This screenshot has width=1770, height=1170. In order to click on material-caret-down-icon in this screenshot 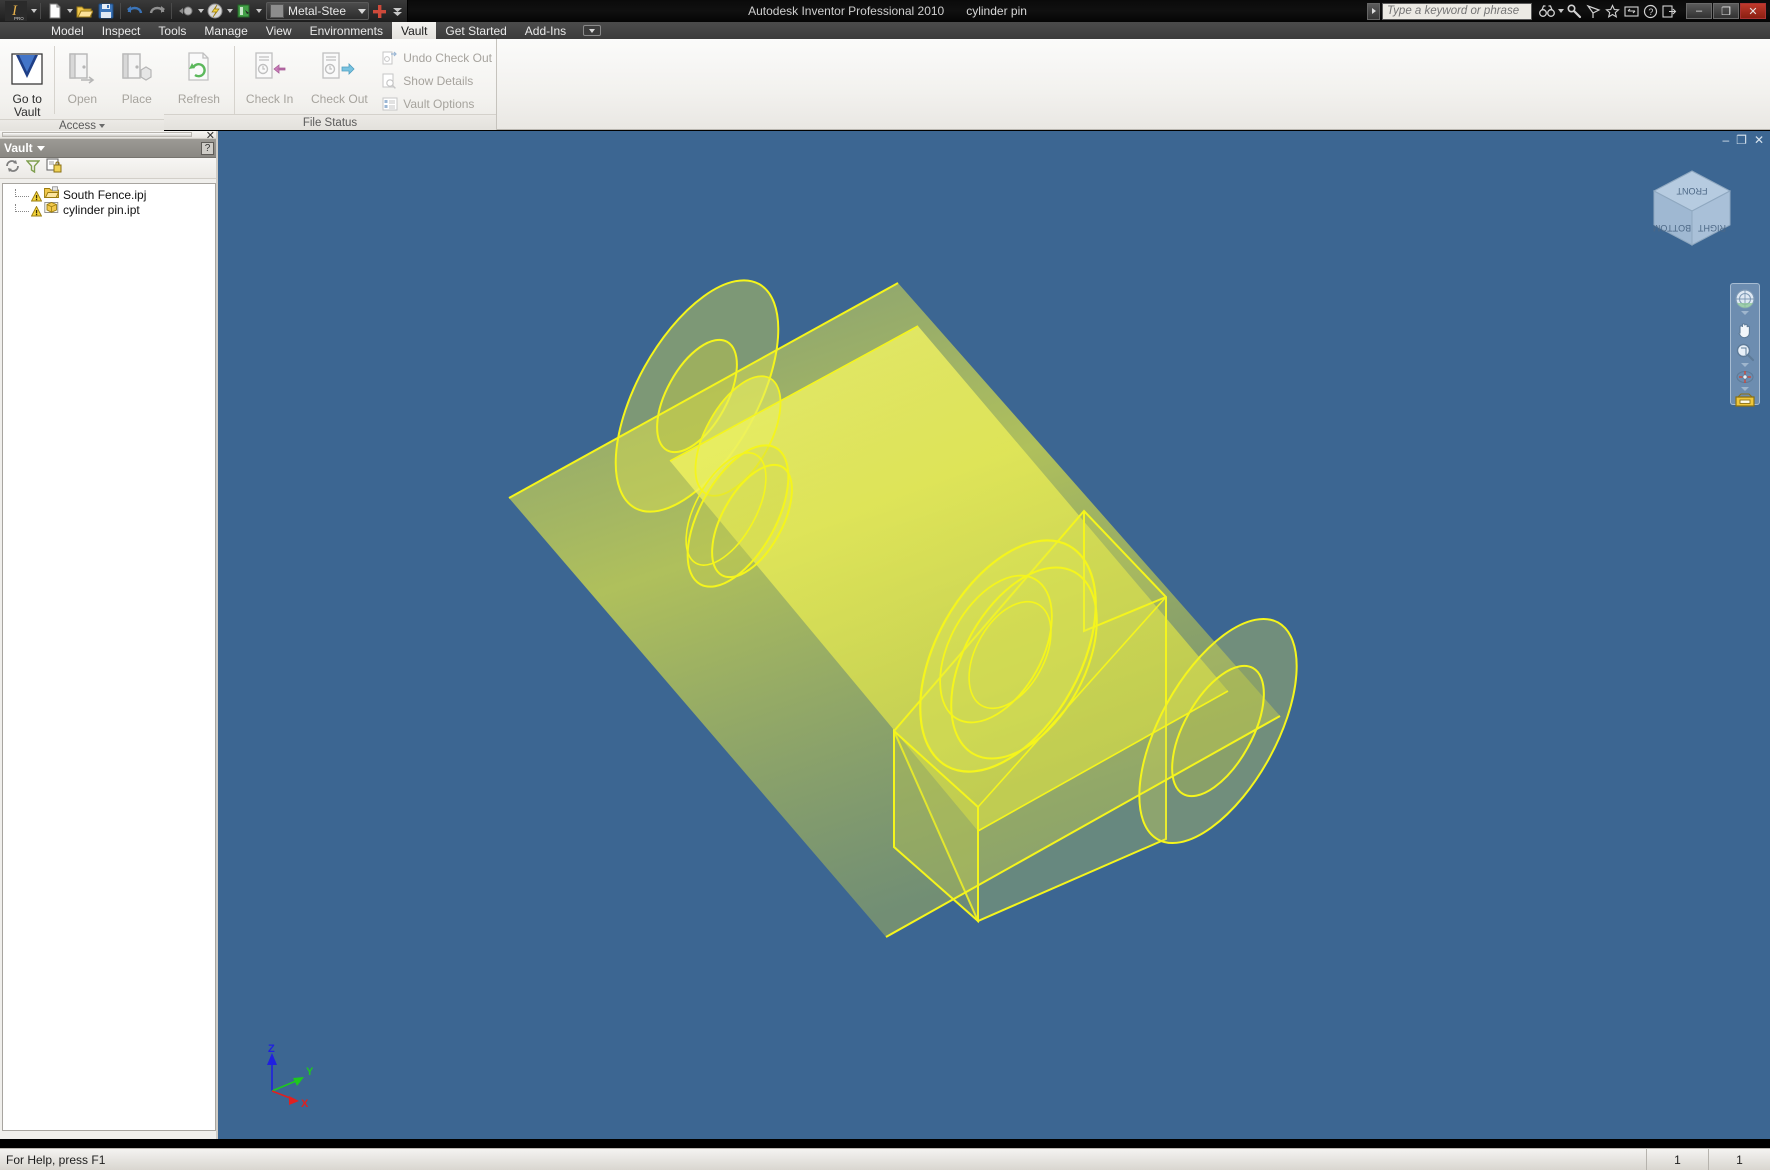, I will do `click(362, 11)`.